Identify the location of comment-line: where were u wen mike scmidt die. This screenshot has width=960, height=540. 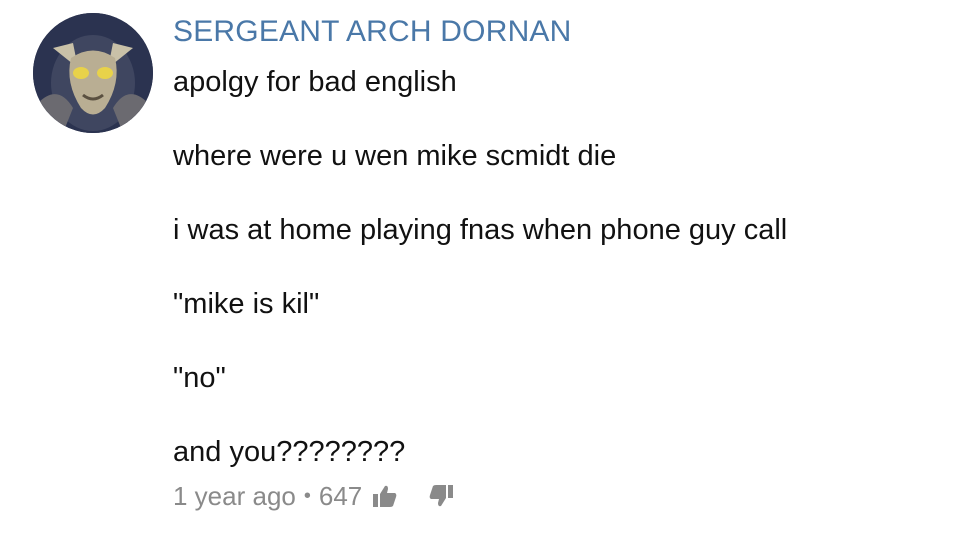
(395, 156).